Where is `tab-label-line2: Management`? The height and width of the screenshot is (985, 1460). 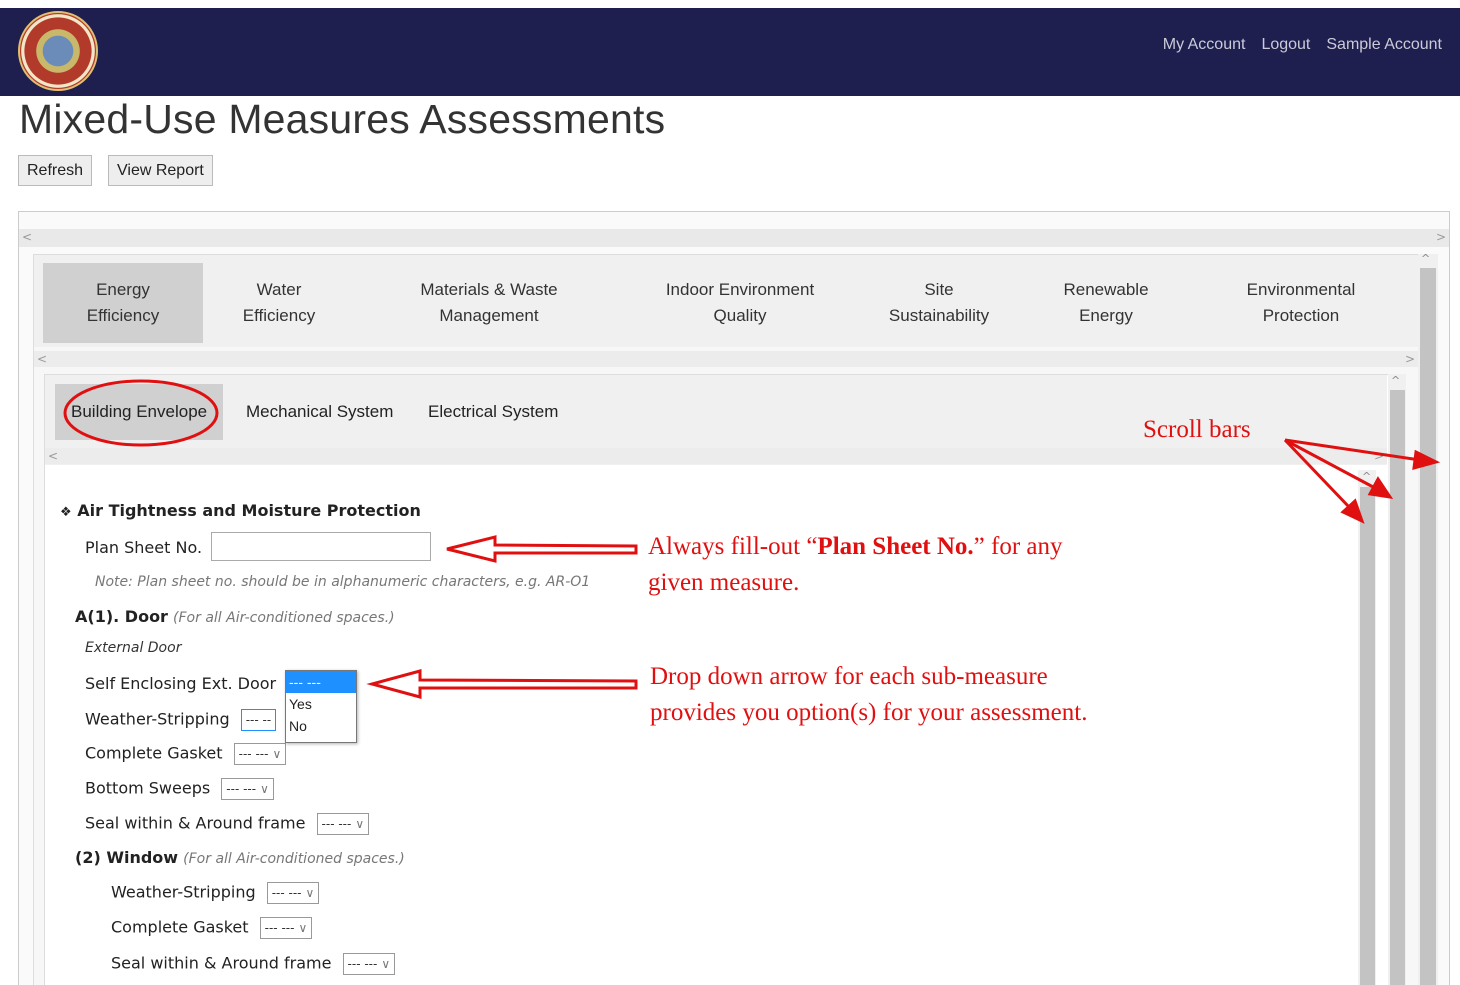
tab-label-line2: Management is located at coordinates (489, 315).